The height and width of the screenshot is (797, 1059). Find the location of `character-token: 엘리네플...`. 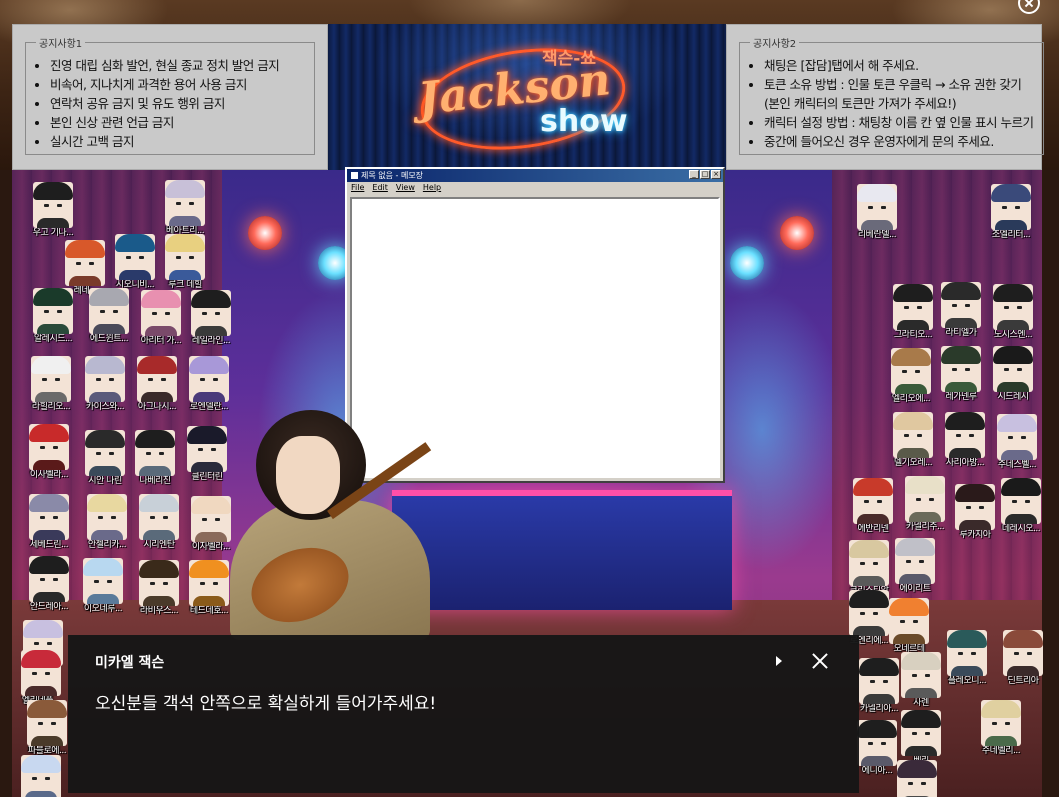

character-token: 엘리네플... is located at coordinates (41, 678).